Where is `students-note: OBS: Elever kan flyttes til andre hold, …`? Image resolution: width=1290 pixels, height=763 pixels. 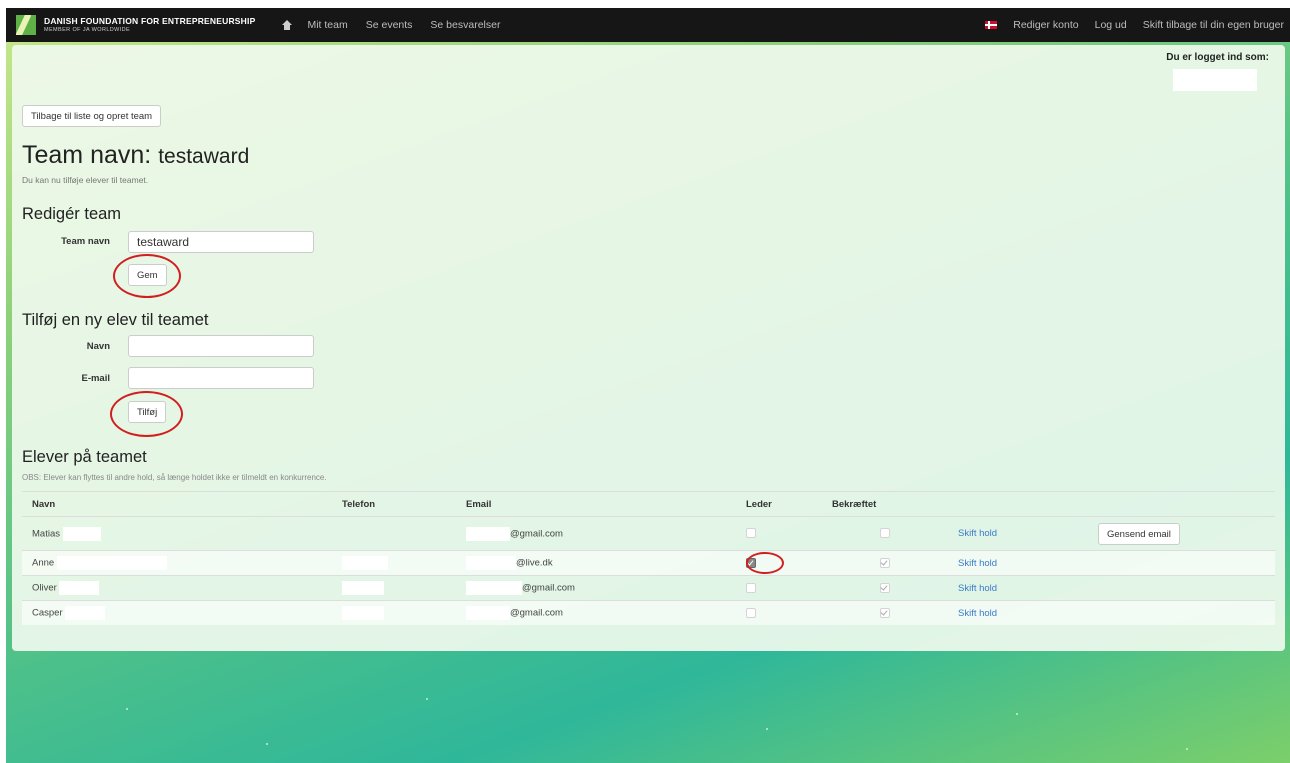 students-note: OBS: Elever kan flyttes til andre hold, … is located at coordinates (174, 477).